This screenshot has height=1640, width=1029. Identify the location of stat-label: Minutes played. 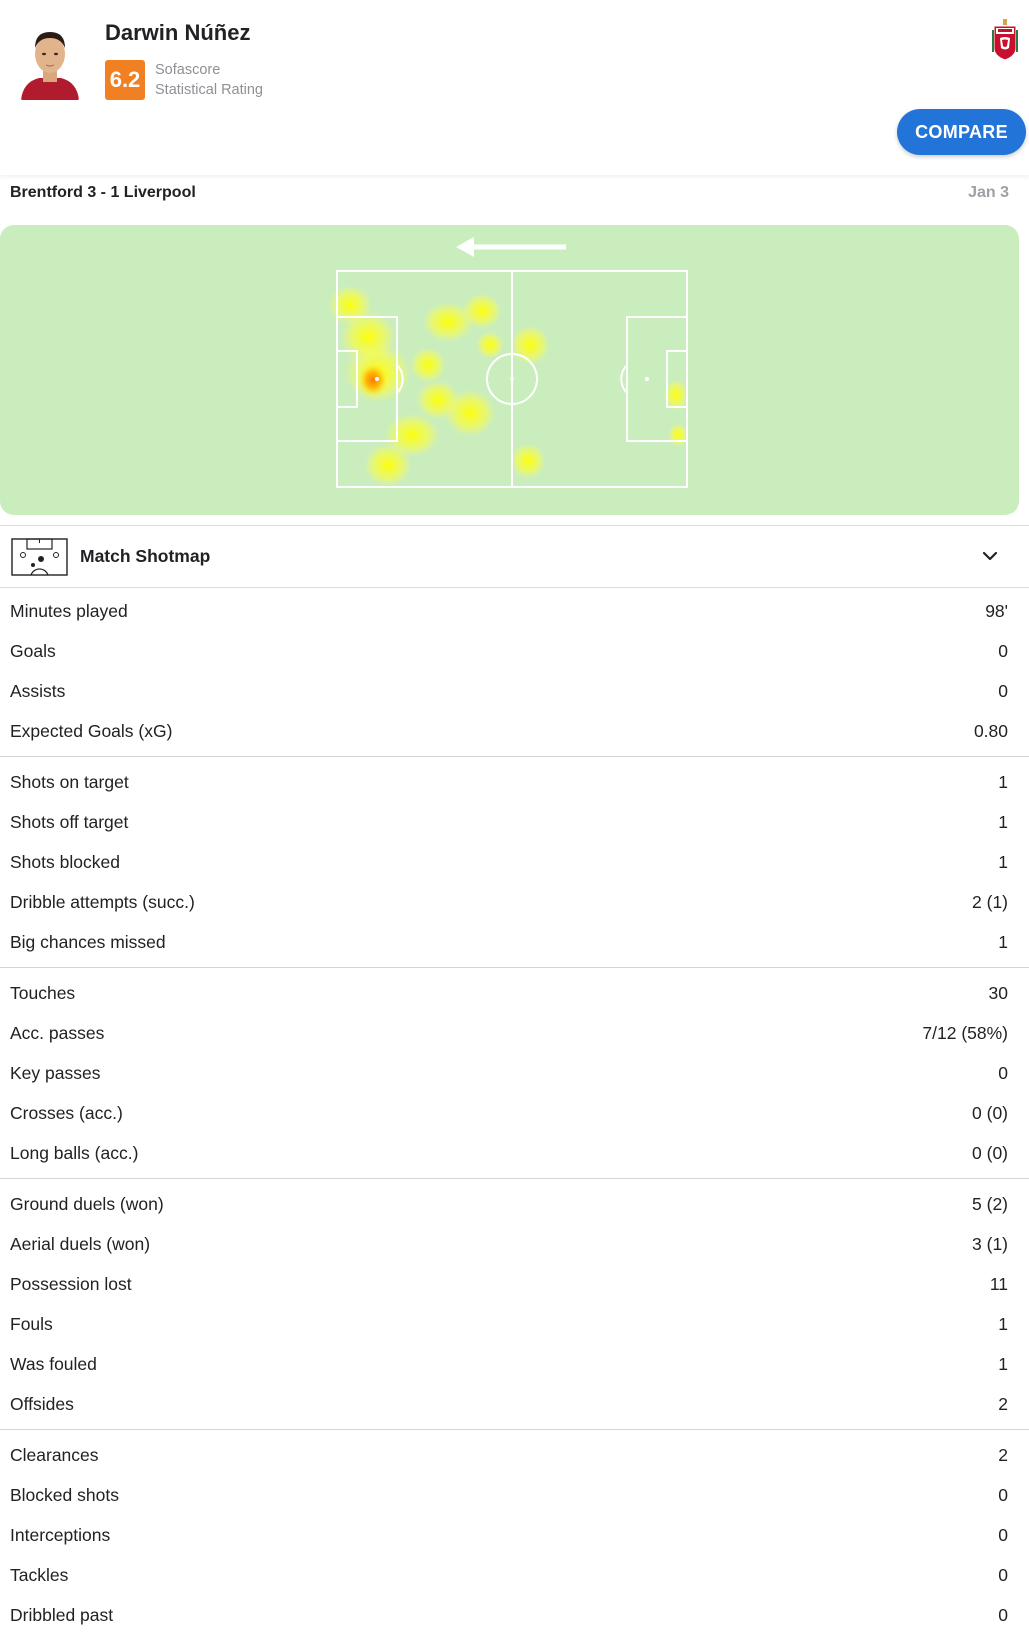
(69, 610).